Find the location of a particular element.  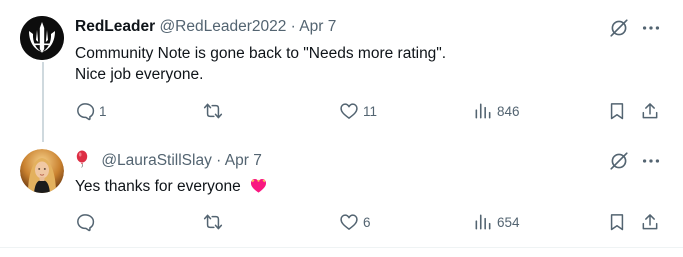

user-photo-icon is located at coordinates (42, 171).